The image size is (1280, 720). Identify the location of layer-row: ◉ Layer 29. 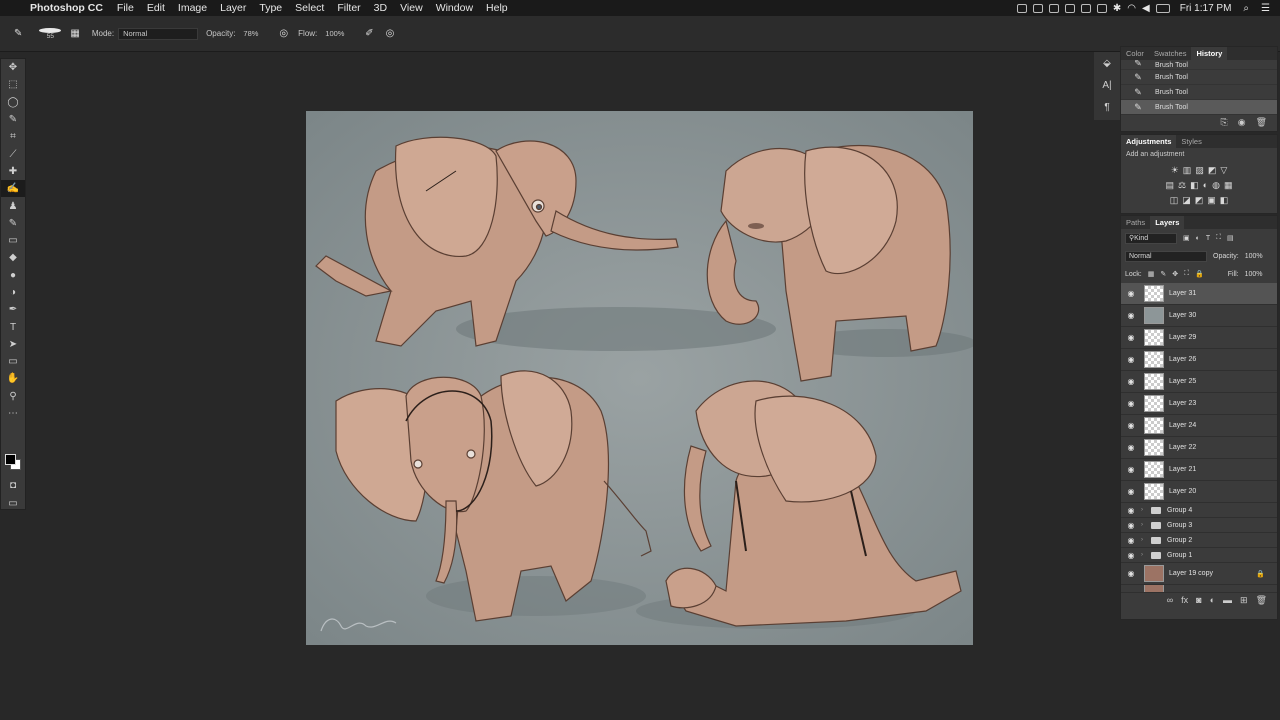
(1199, 338).